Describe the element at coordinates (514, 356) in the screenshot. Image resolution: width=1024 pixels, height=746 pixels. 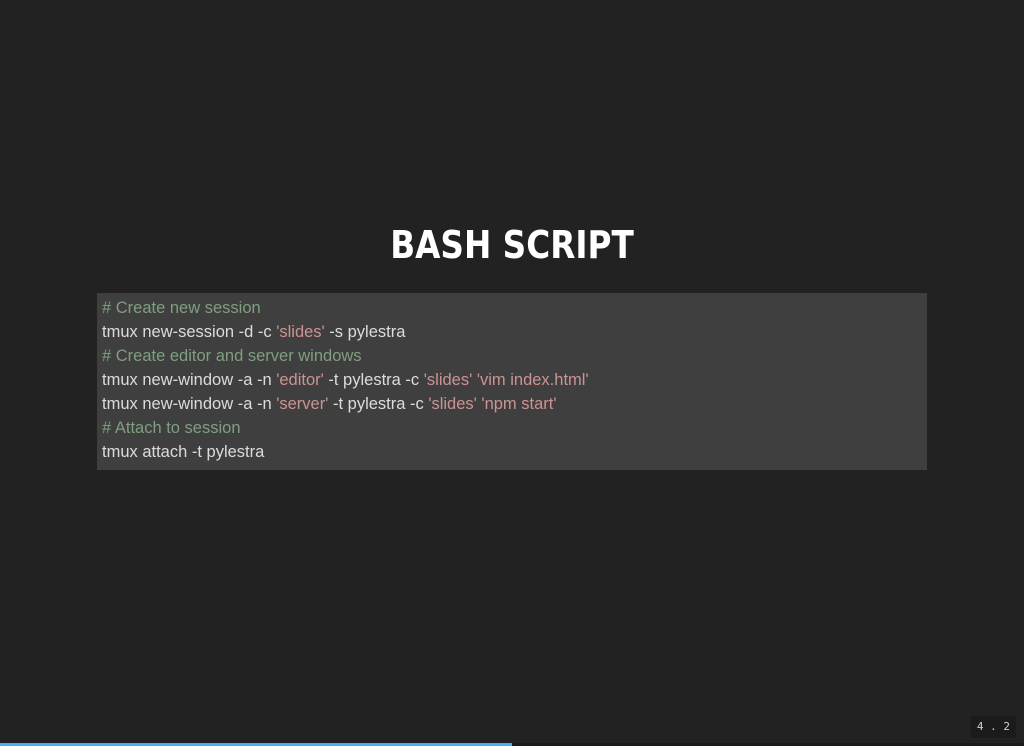
I see `code-line: # Create editor and server windows` at that location.